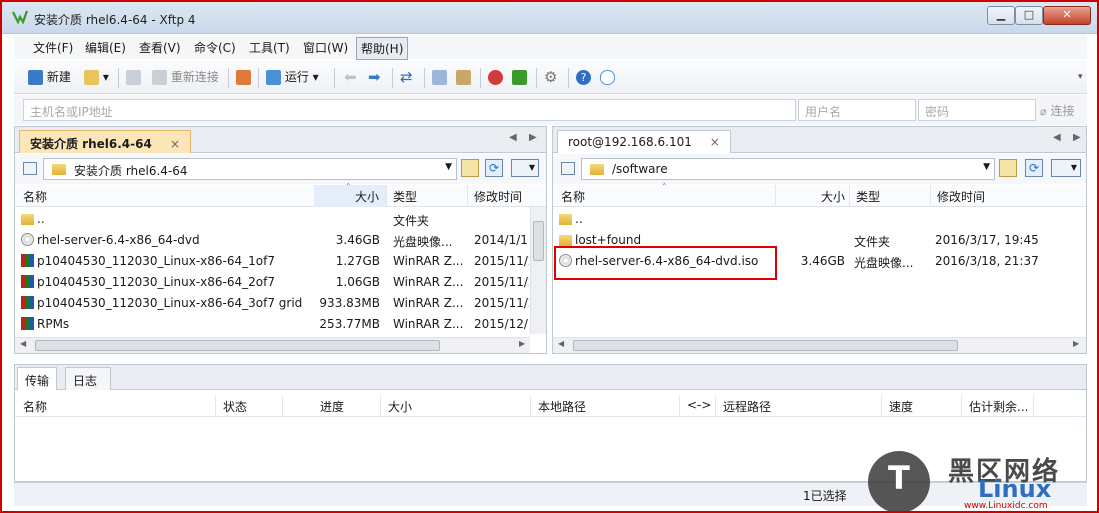 The image size is (1099, 513). Describe the element at coordinates (280, 219) in the screenshot. I see `file-row: .. 文件夹` at that location.